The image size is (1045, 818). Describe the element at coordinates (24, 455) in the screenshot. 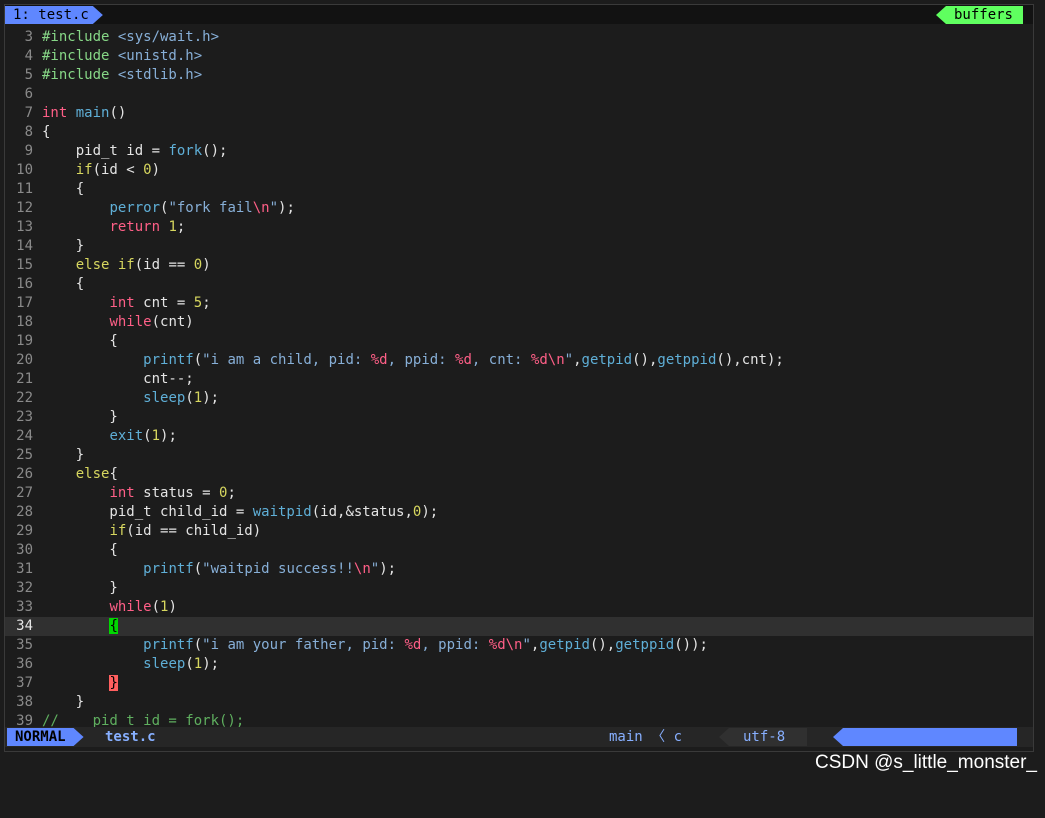

I see `line-number: 25` at that location.